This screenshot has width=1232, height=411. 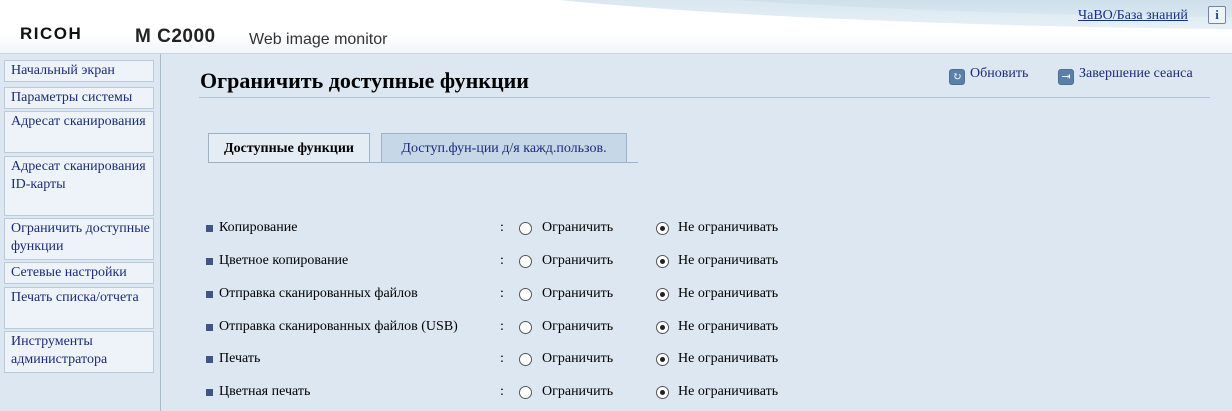 What do you see at coordinates (1136, 73) in the screenshot?
I see `logout-label: Завершение сеанса` at bounding box center [1136, 73].